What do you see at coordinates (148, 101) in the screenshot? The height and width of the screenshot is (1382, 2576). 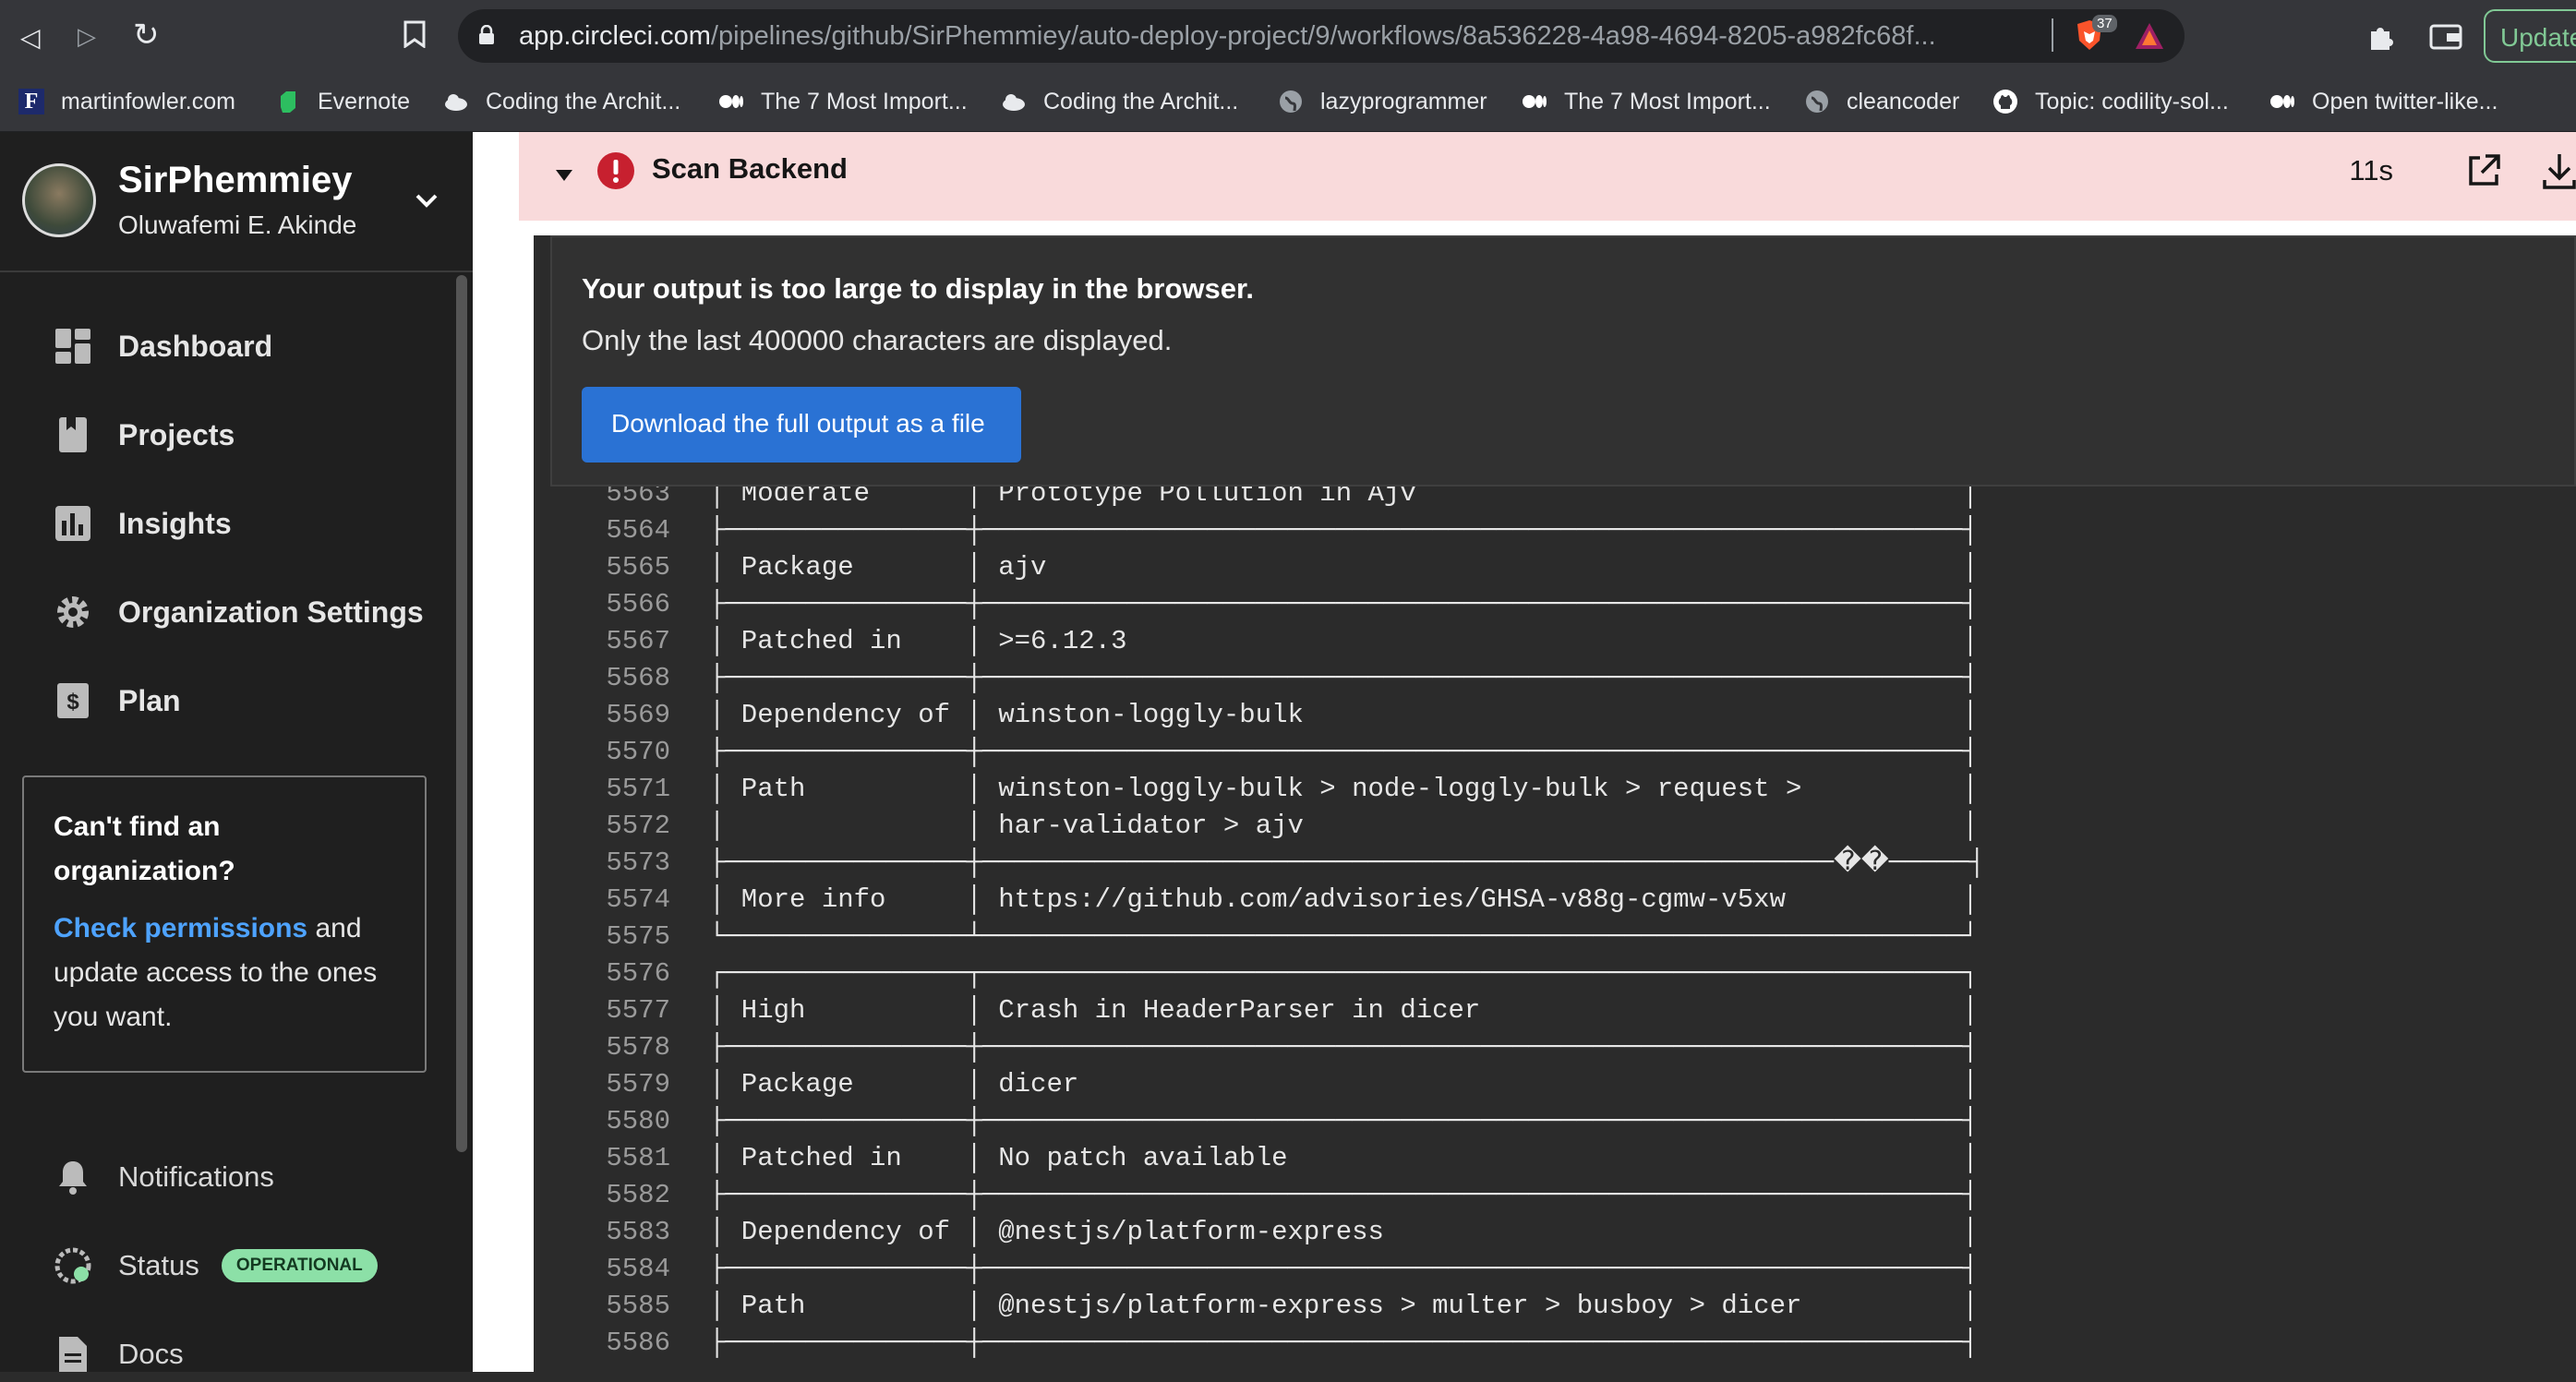 I see `bookmark-label: martinfowler.com` at bounding box center [148, 101].